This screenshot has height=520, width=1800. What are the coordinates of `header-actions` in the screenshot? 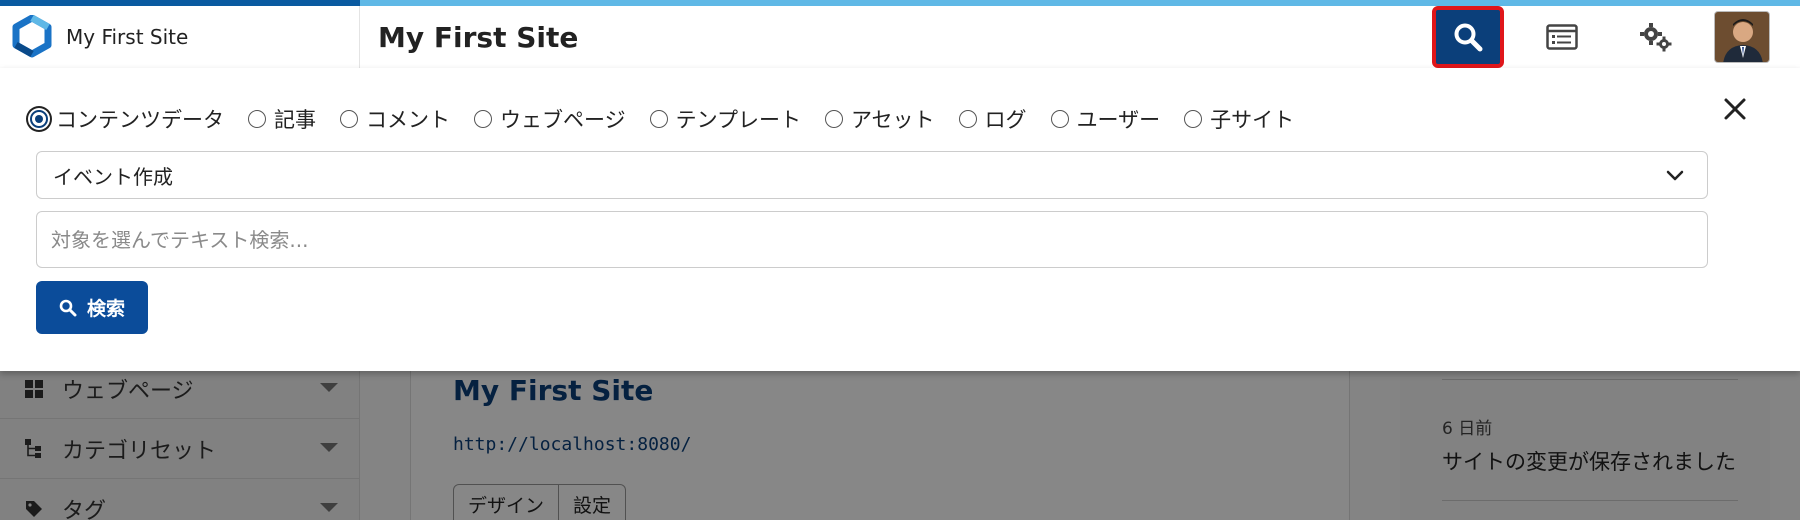 It's located at (1601, 37).